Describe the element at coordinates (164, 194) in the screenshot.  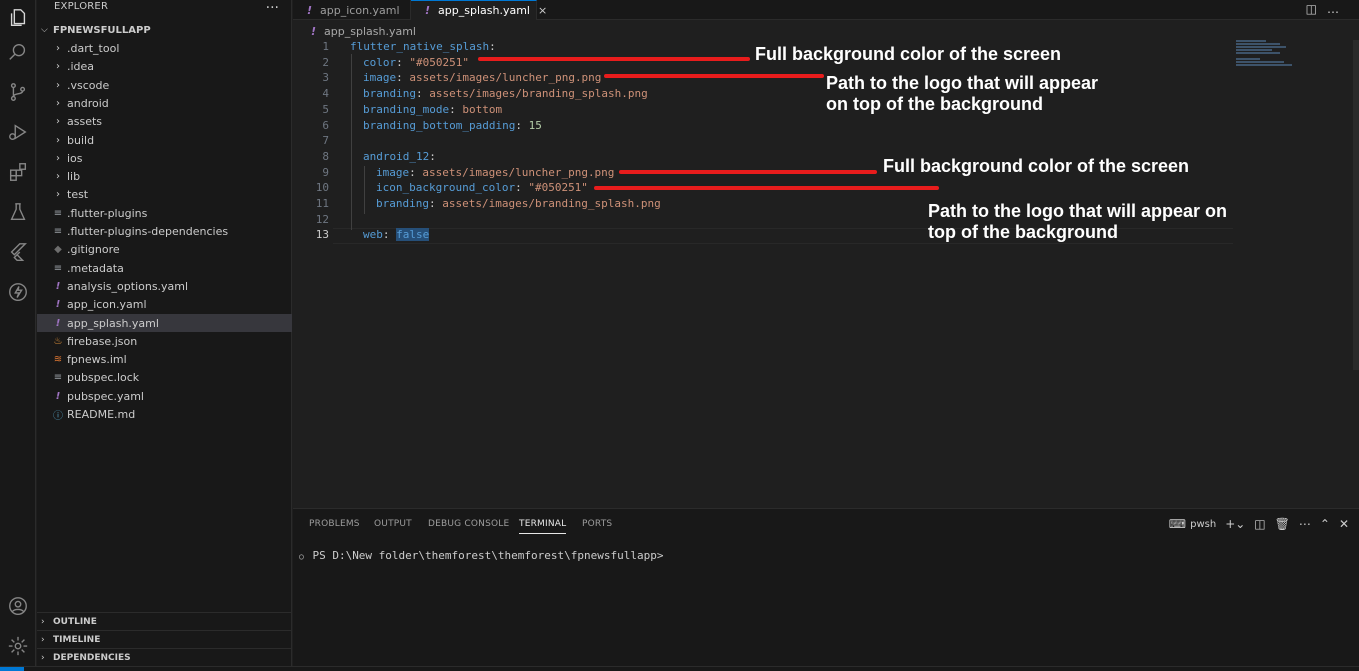
I see `tree-item: › test` at that location.